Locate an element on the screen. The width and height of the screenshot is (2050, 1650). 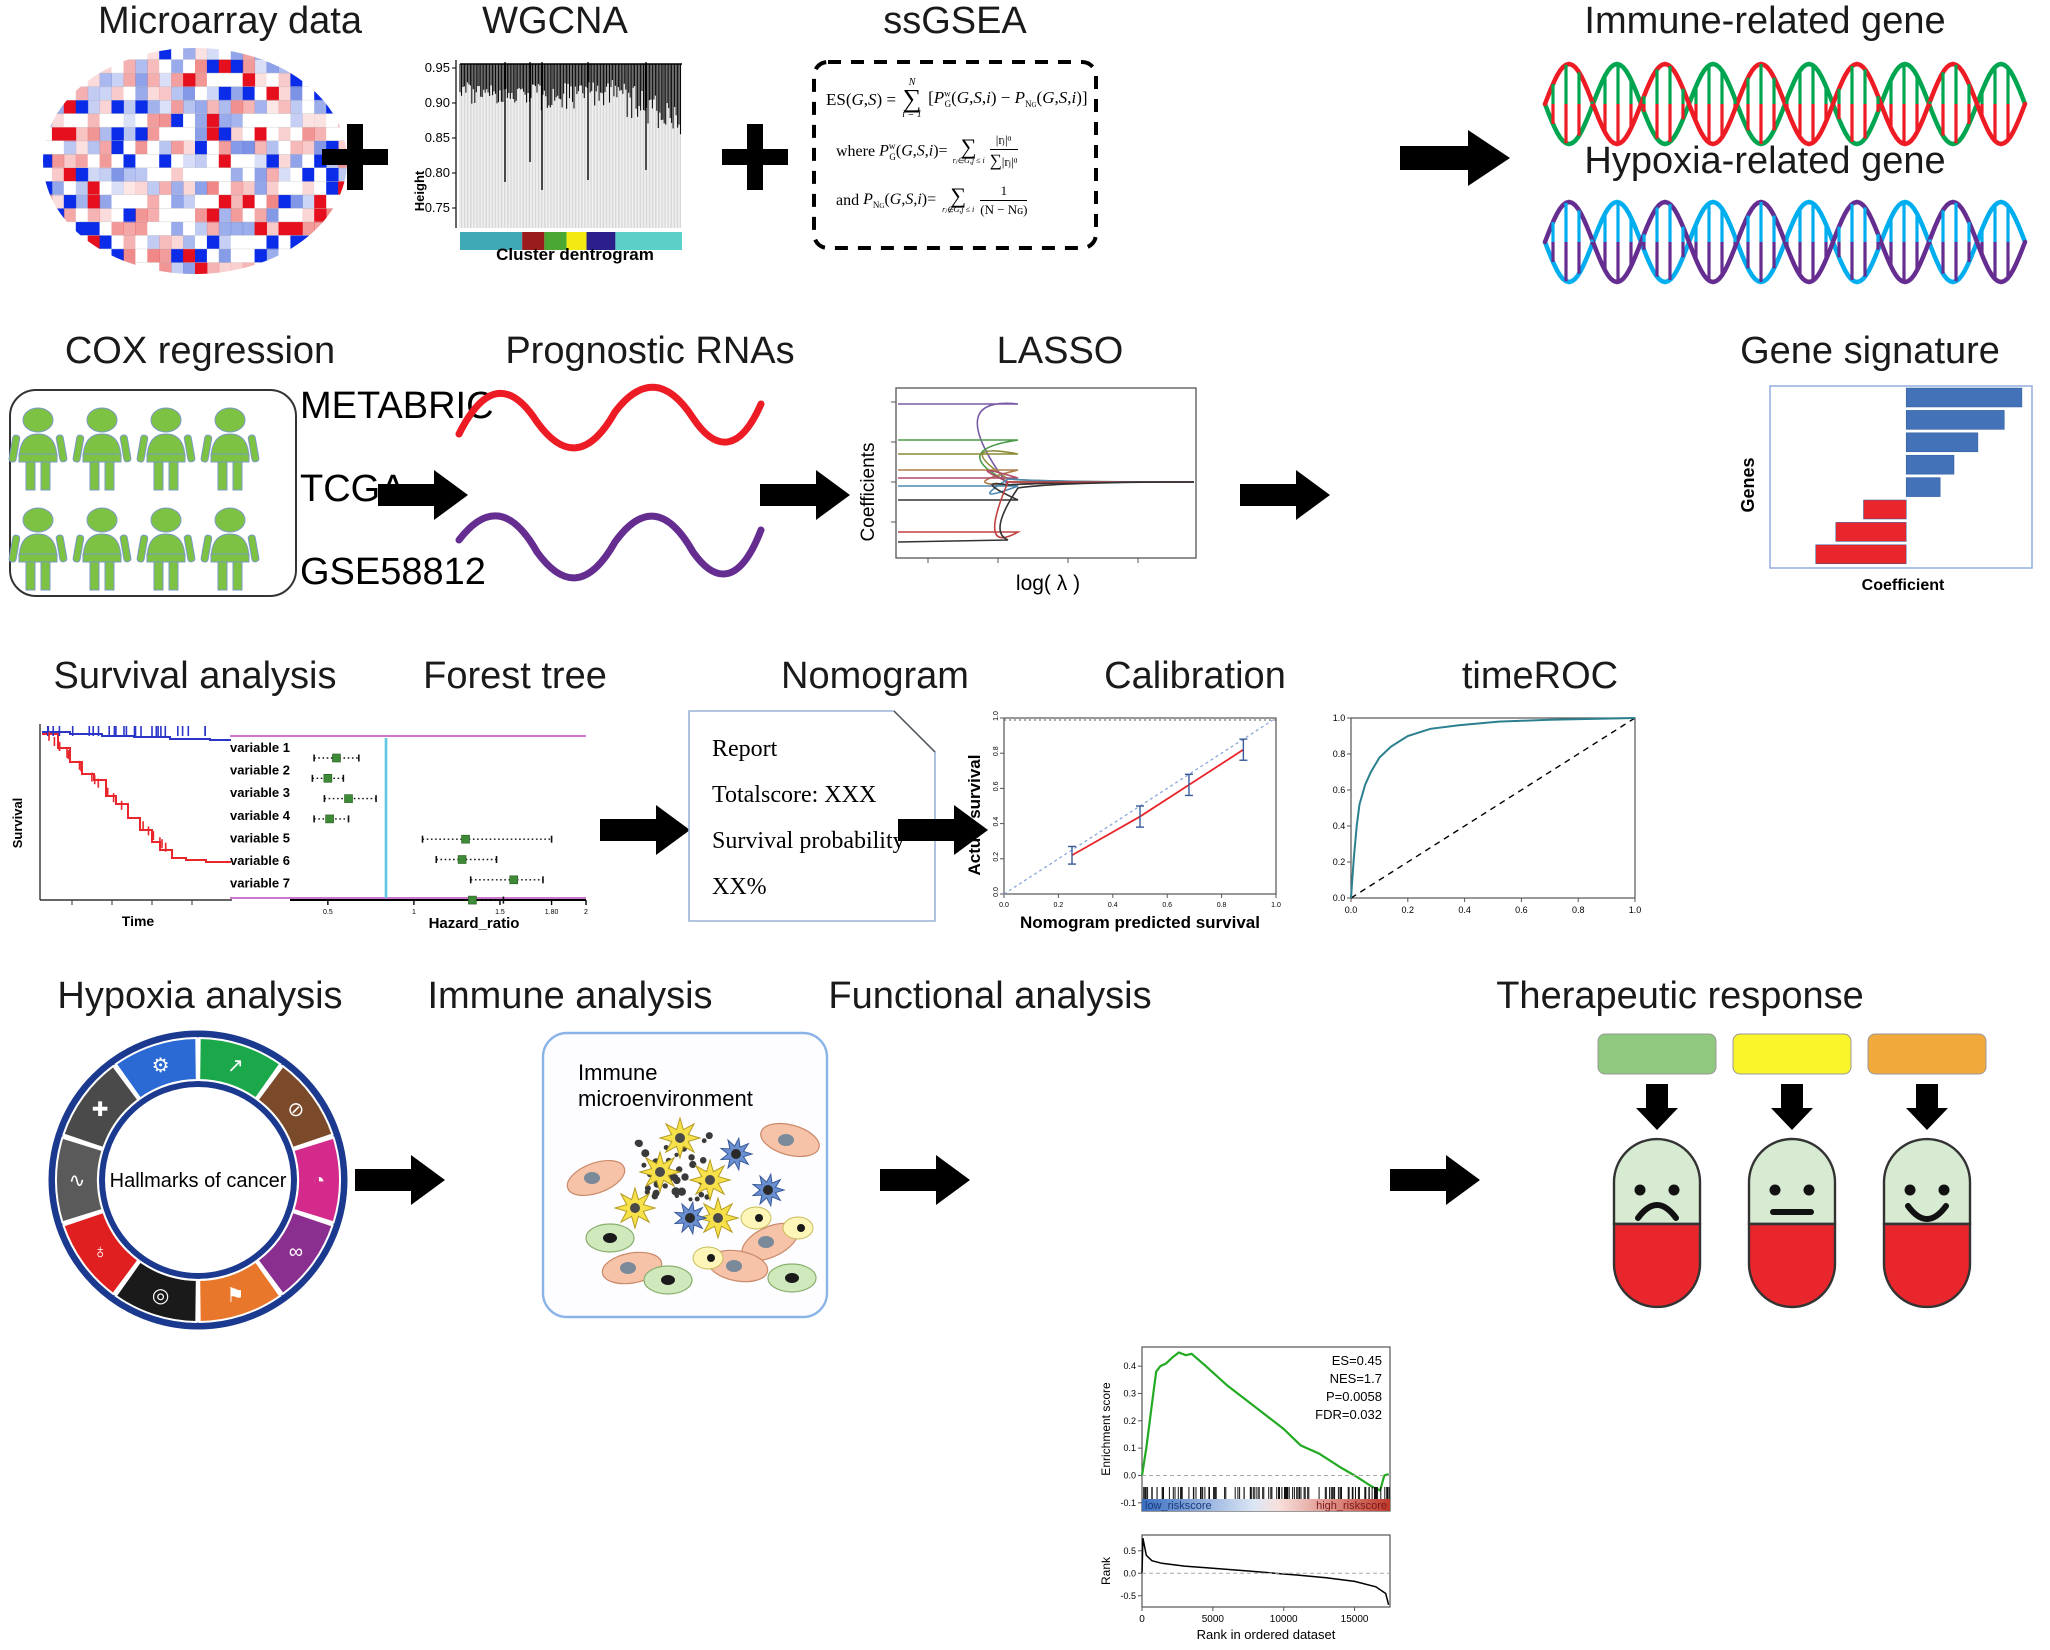
roc-ytick: 0.0 is located at coordinates (1339, 898).